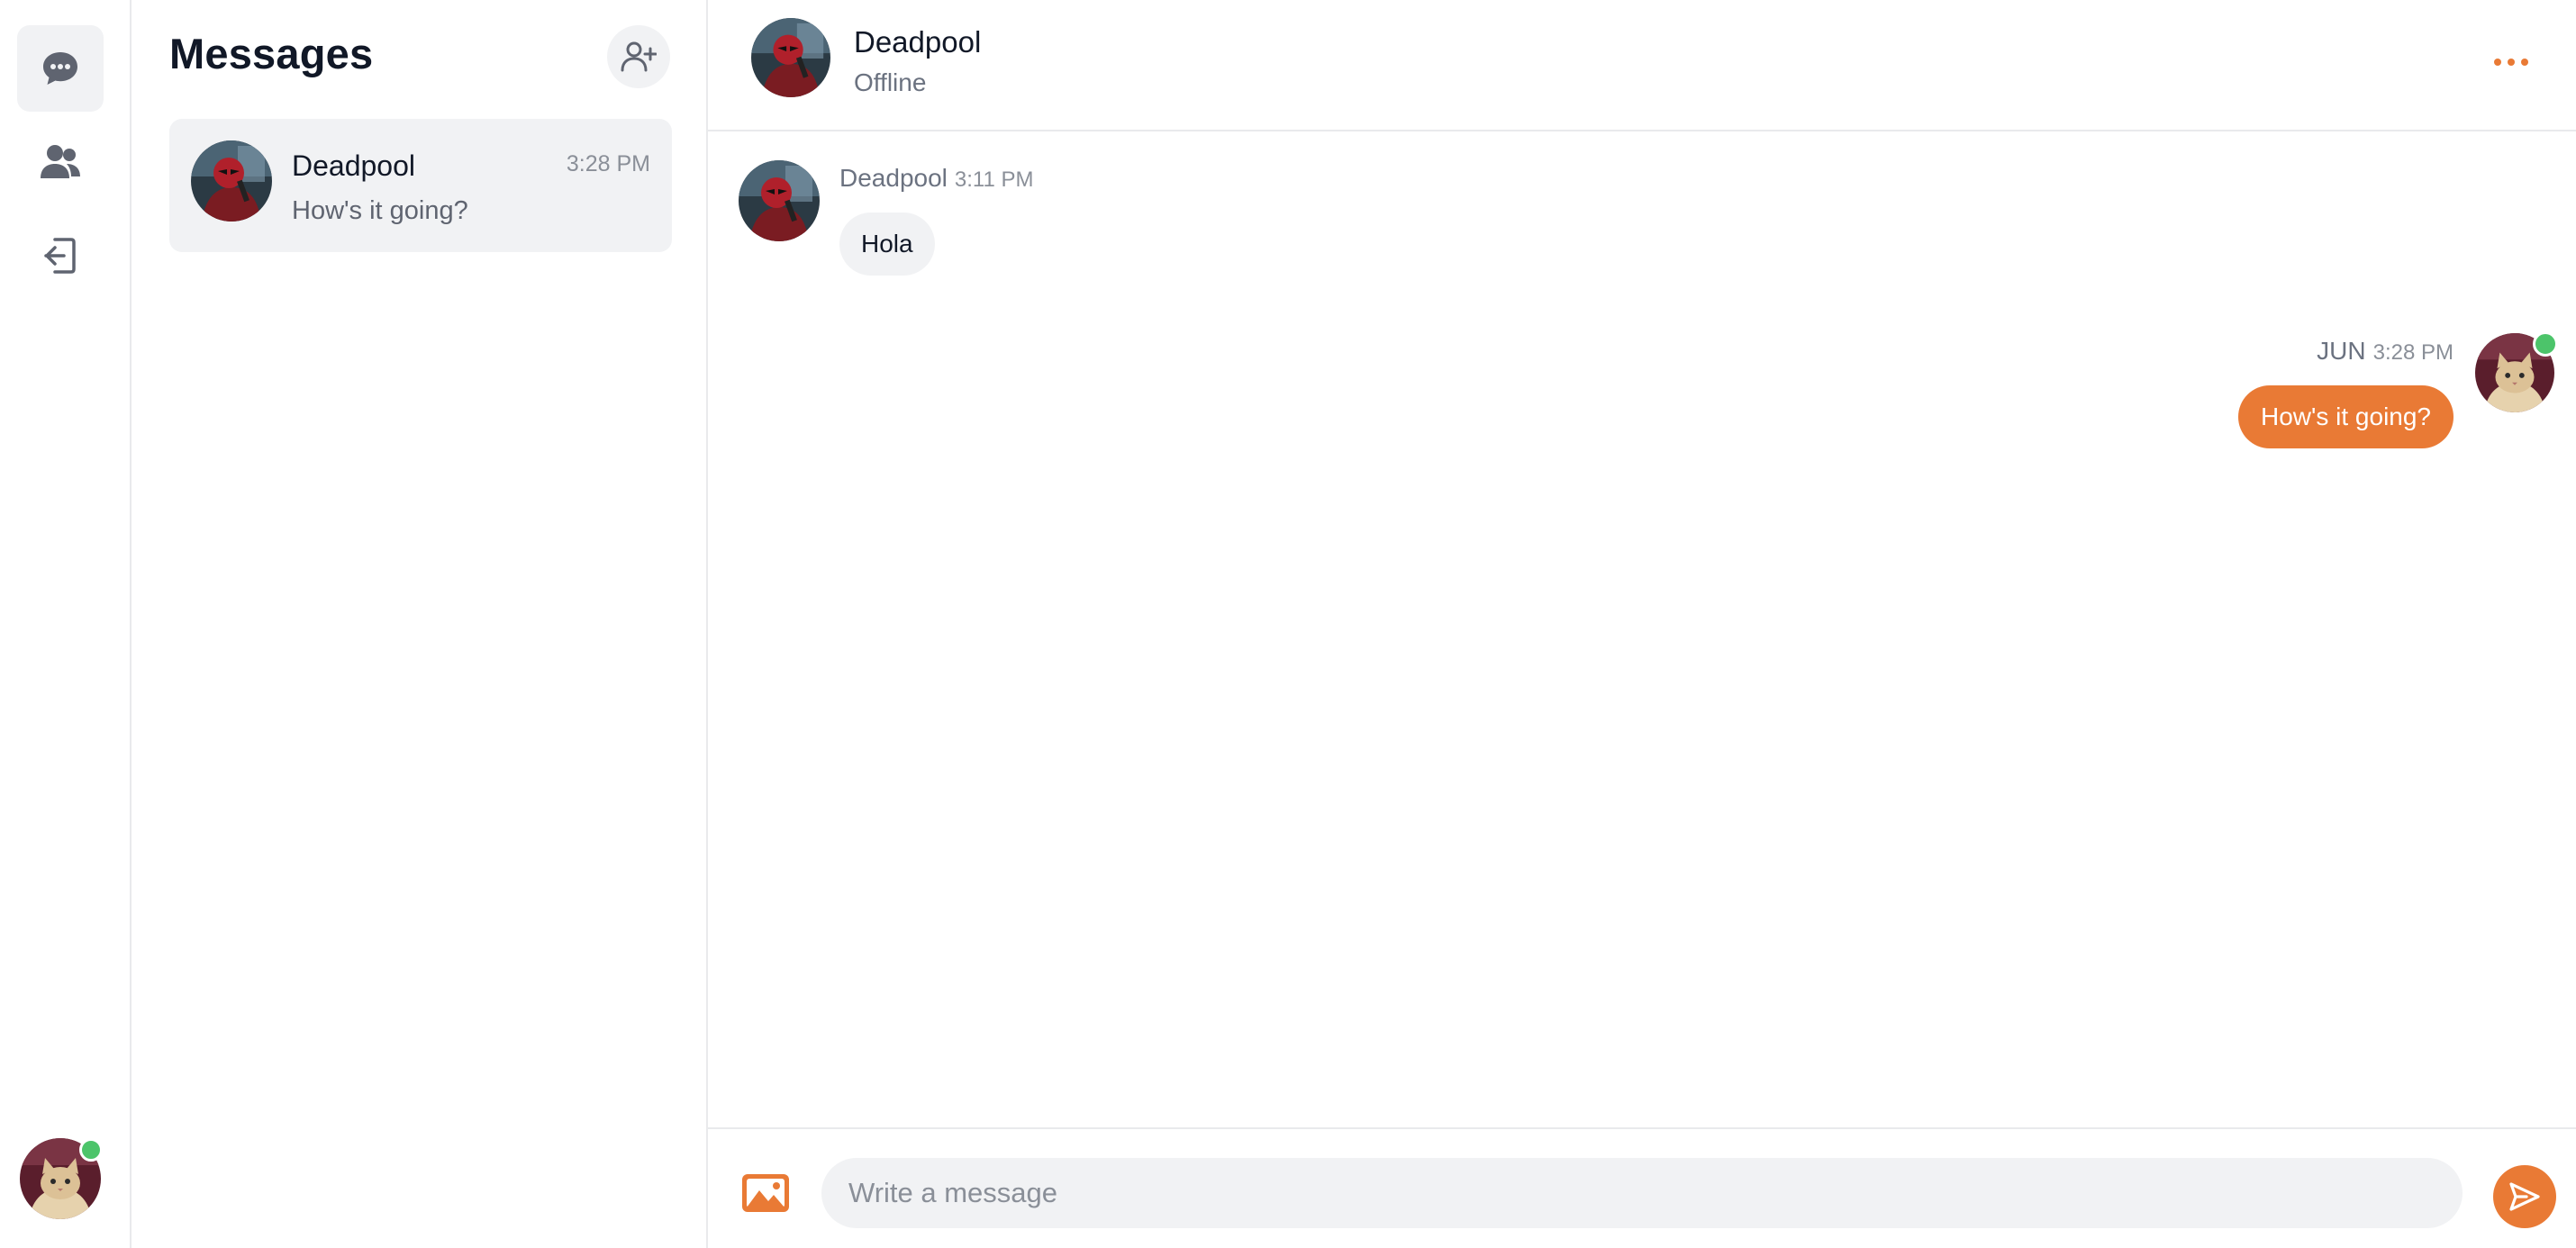  I want to click on send-button, so click(2525, 1197).